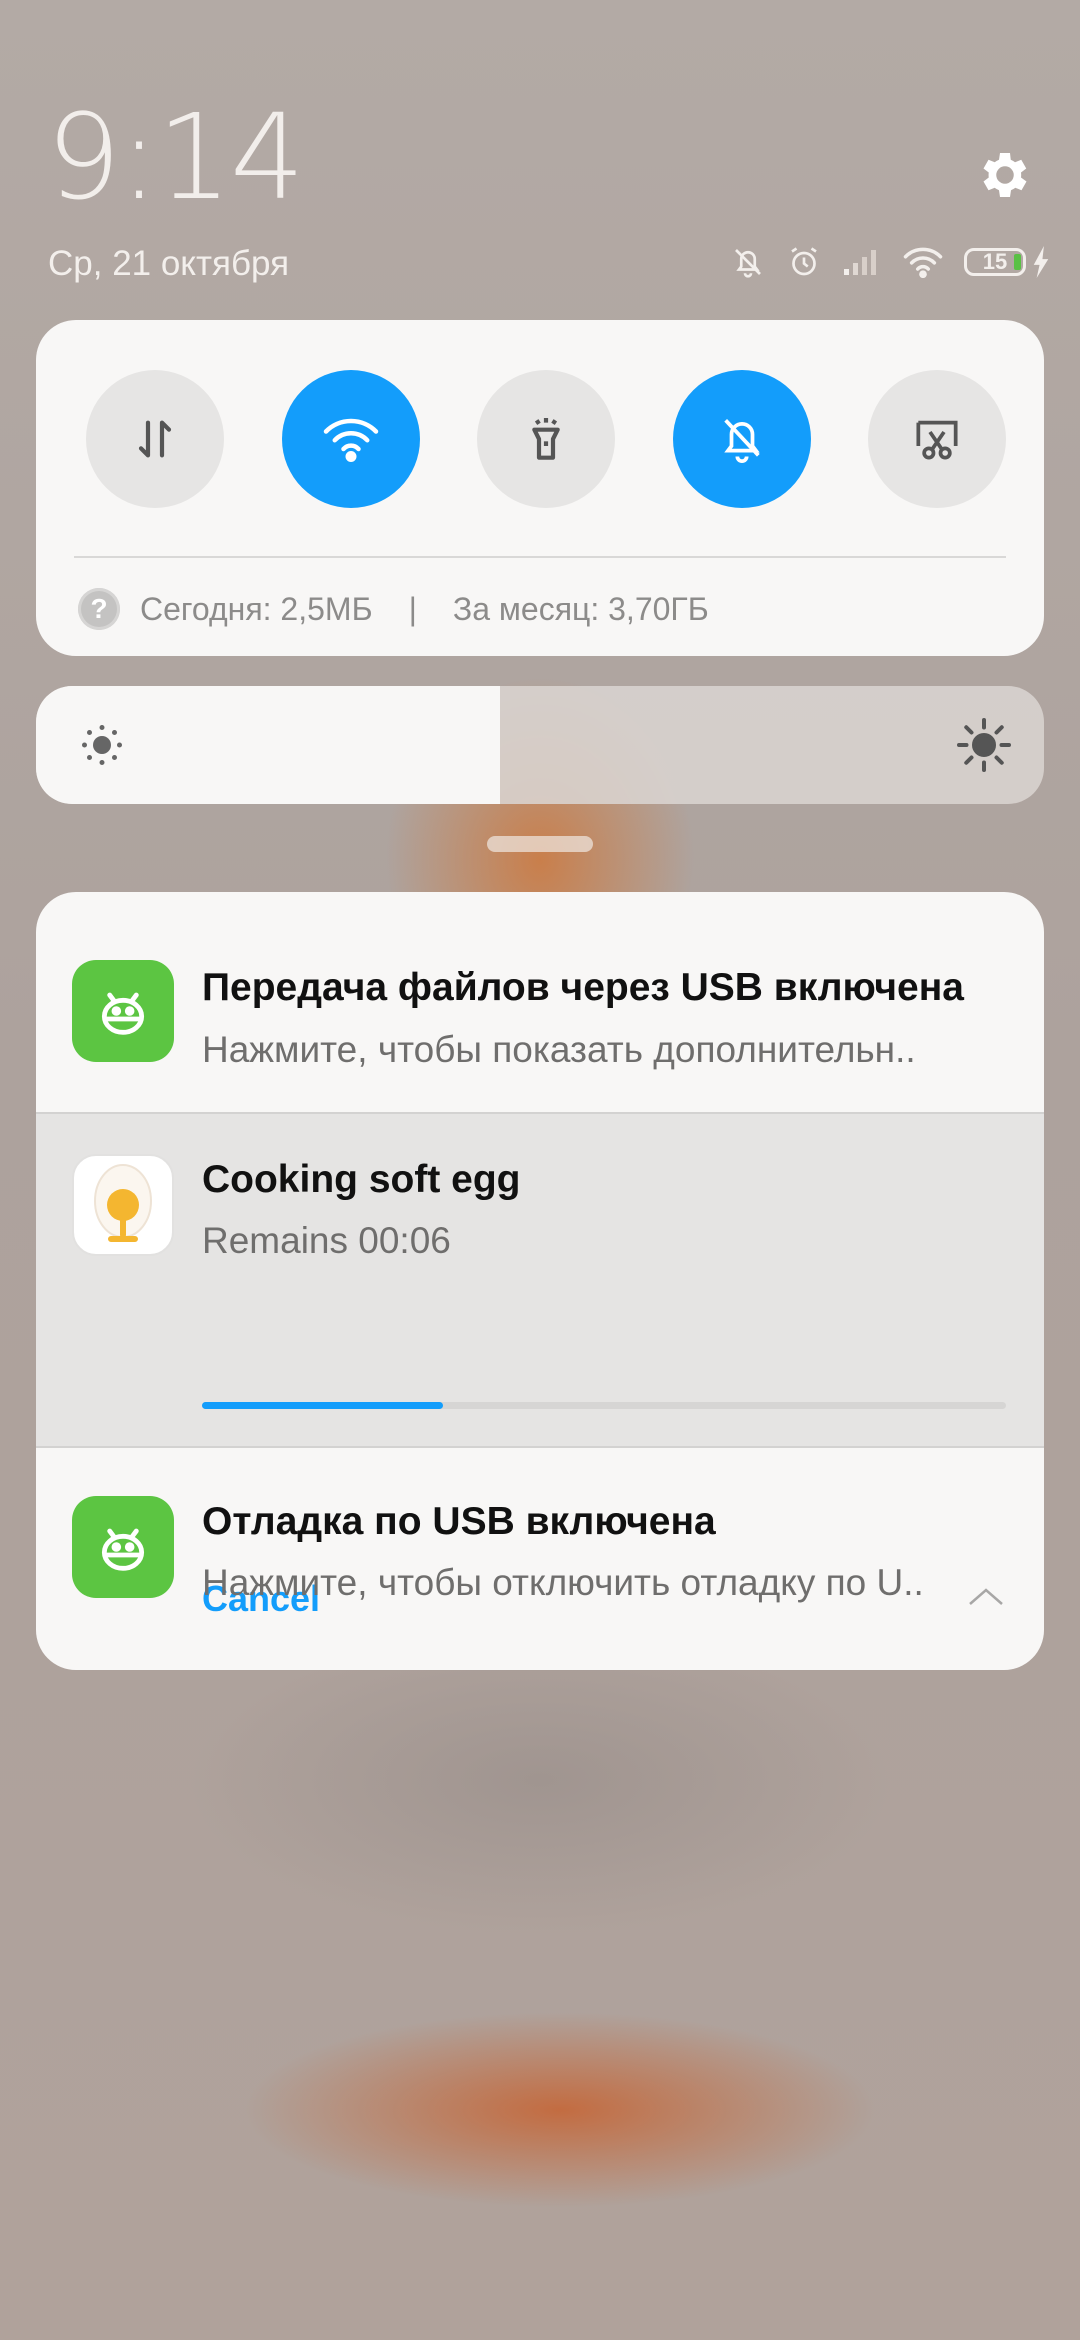 The height and width of the screenshot is (2340, 1080). I want to click on date: Ср, 21 октября, so click(169, 263).